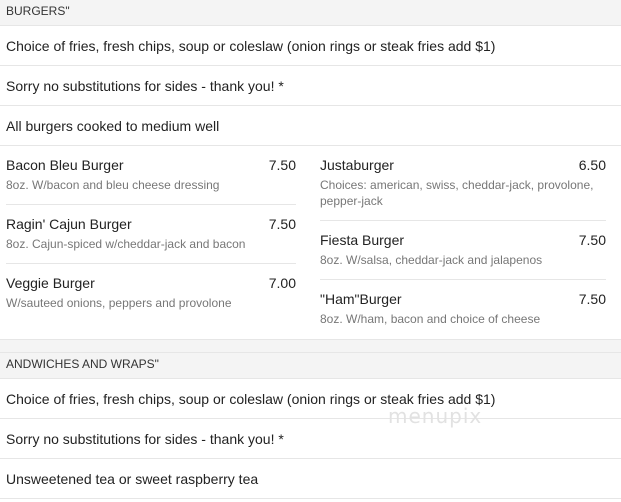  What do you see at coordinates (69, 224) in the screenshot?
I see `item-name: Ragin' Cajun Burger` at bounding box center [69, 224].